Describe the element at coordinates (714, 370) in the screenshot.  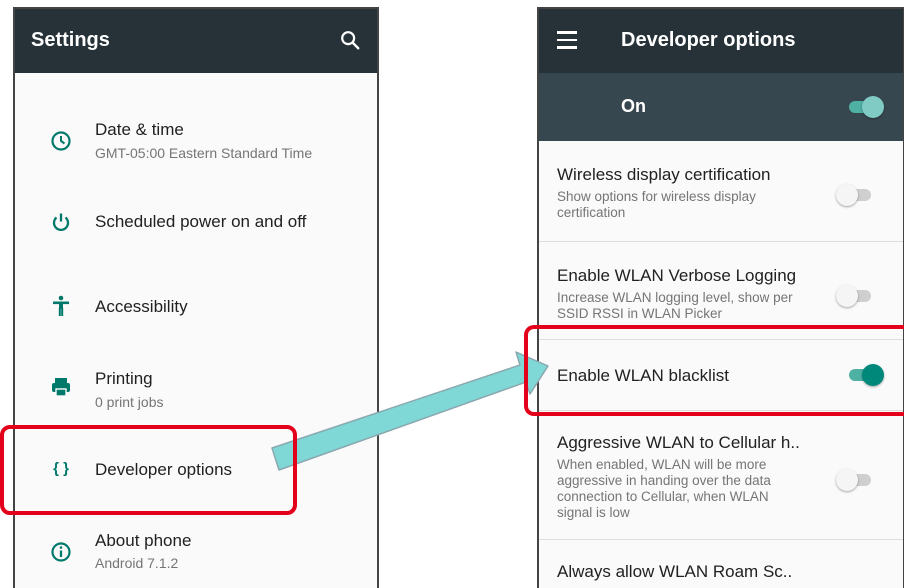
I see `highlight-wlan-blacklist` at that location.